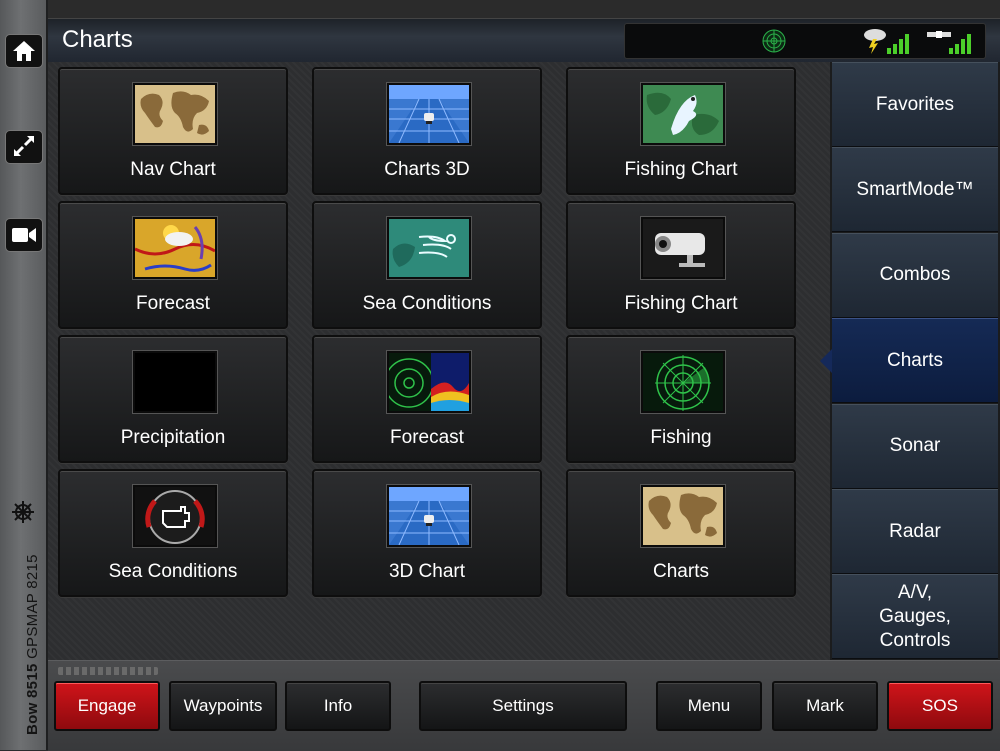 The image size is (1000, 751). I want to click on header-bar: Charts, so click(524, 41).